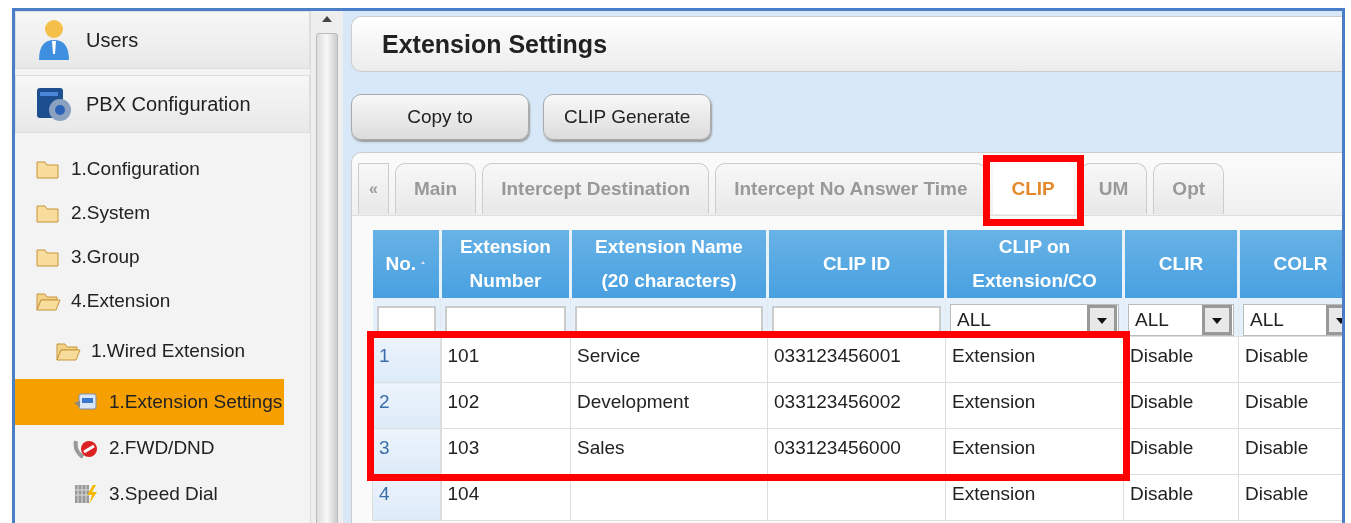 The height and width of the screenshot is (523, 1351). What do you see at coordinates (326, 267) in the screenshot?
I see `scrollbar` at bounding box center [326, 267].